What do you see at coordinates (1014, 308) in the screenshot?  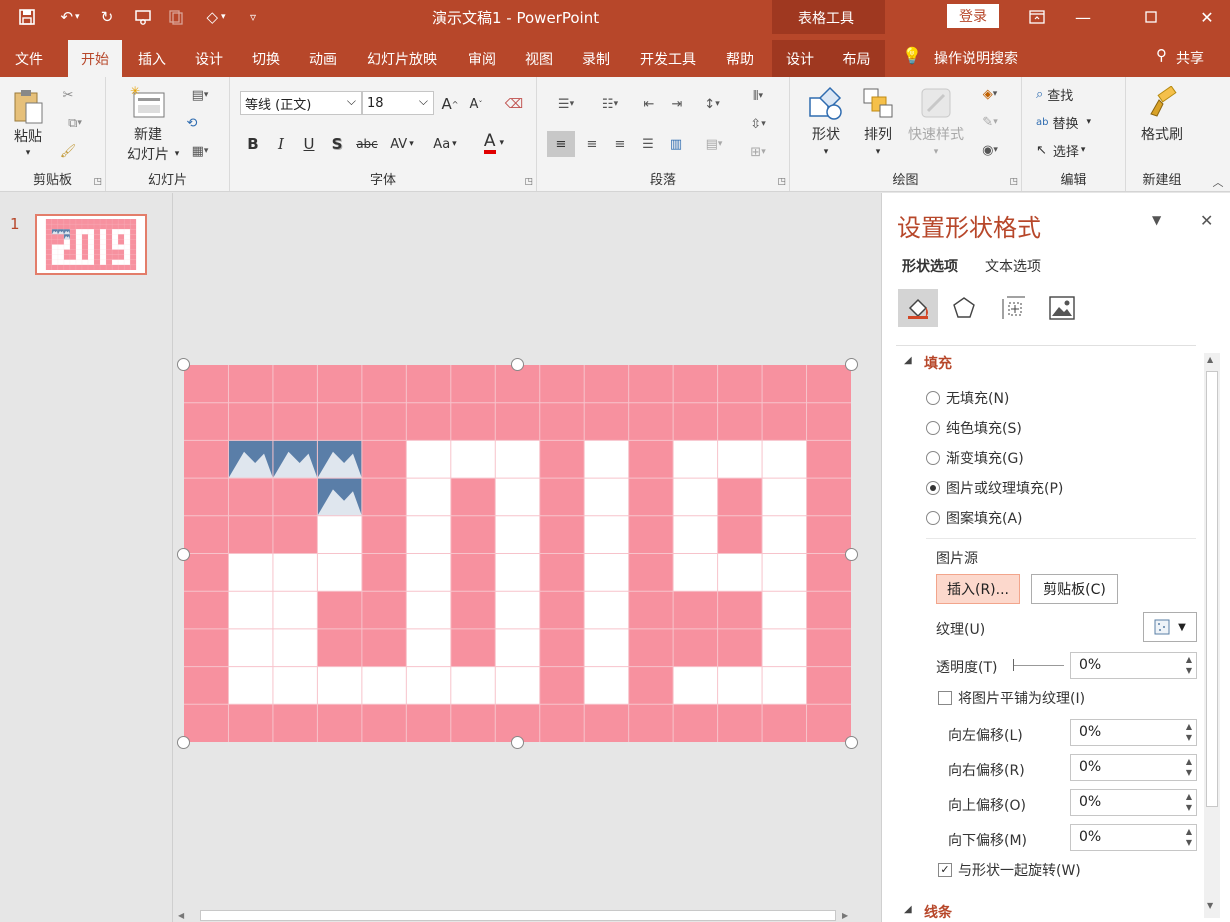 I see `size-properties-icon` at bounding box center [1014, 308].